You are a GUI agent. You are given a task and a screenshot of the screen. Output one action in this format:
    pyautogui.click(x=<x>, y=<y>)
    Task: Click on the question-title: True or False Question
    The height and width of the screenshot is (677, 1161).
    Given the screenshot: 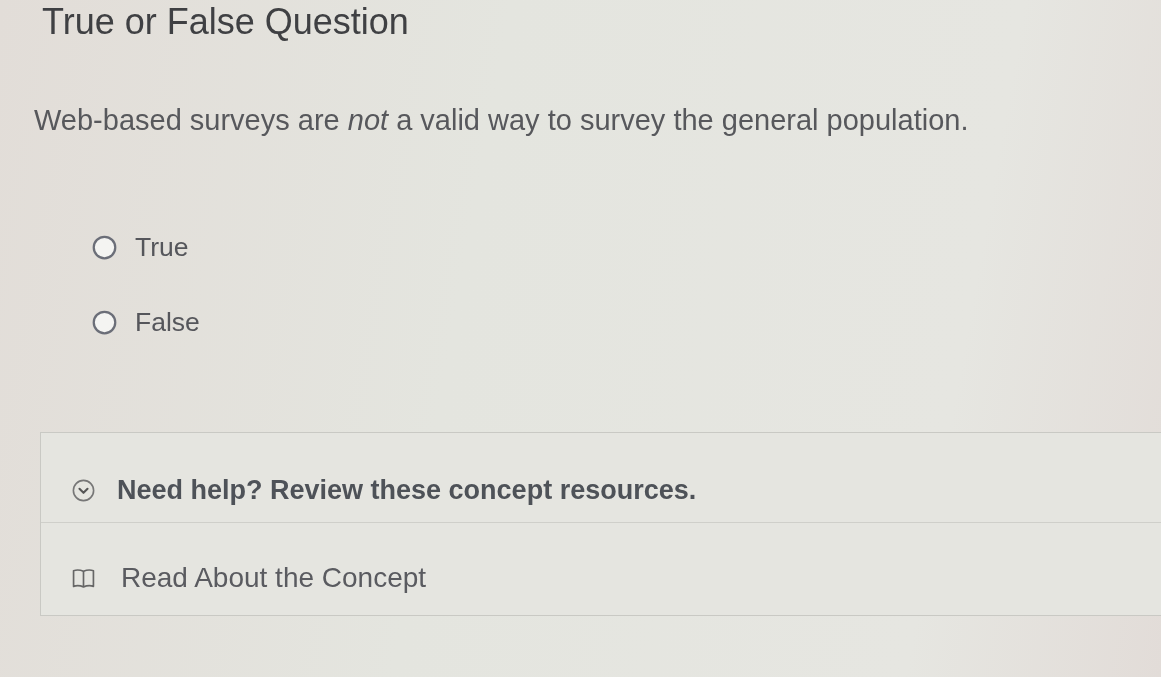 What is the action you would take?
    pyautogui.click(x=225, y=22)
    